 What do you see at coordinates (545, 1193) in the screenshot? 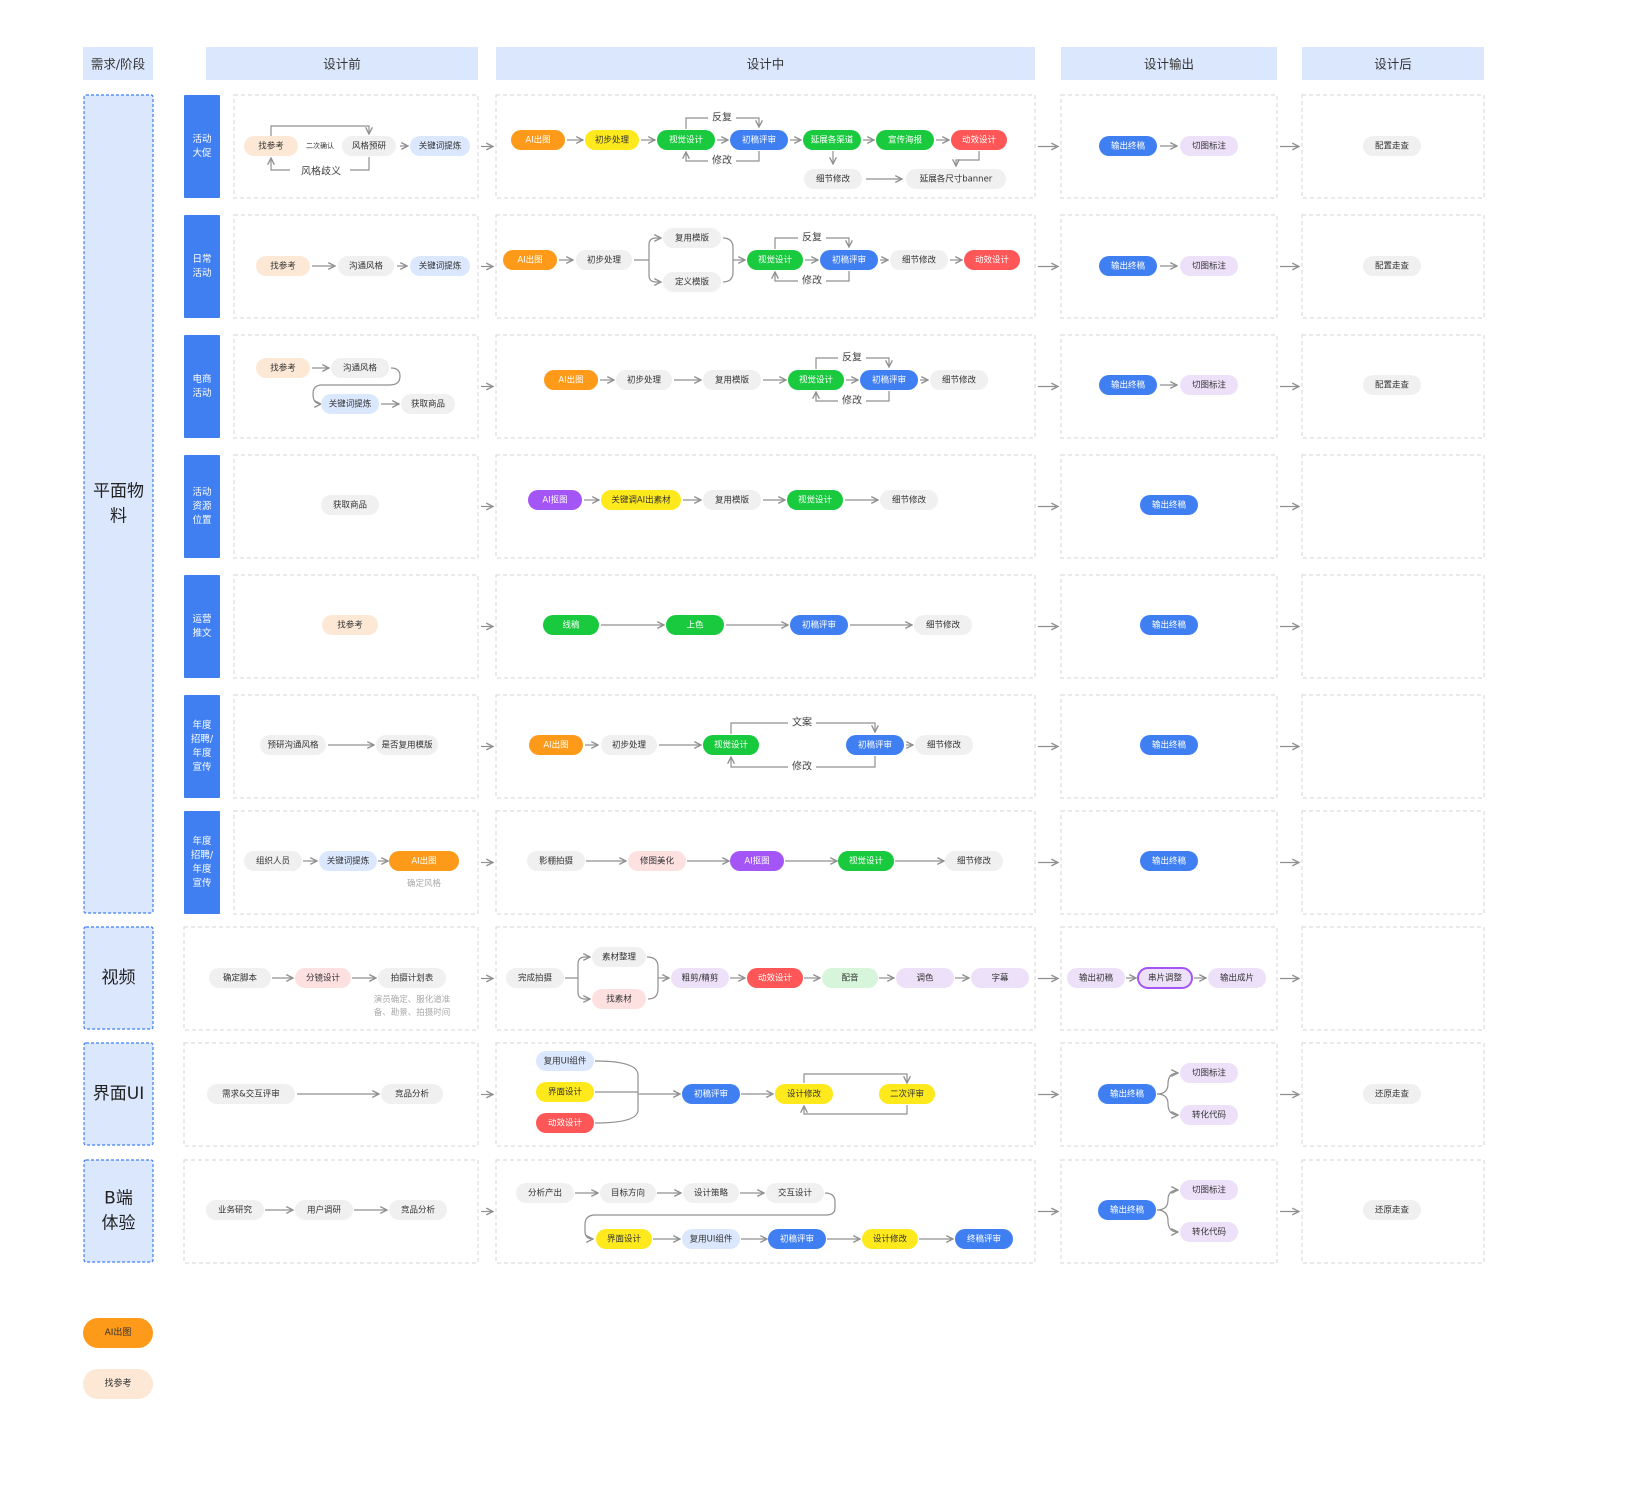
I see `step-node: 分析产出` at bounding box center [545, 1193].